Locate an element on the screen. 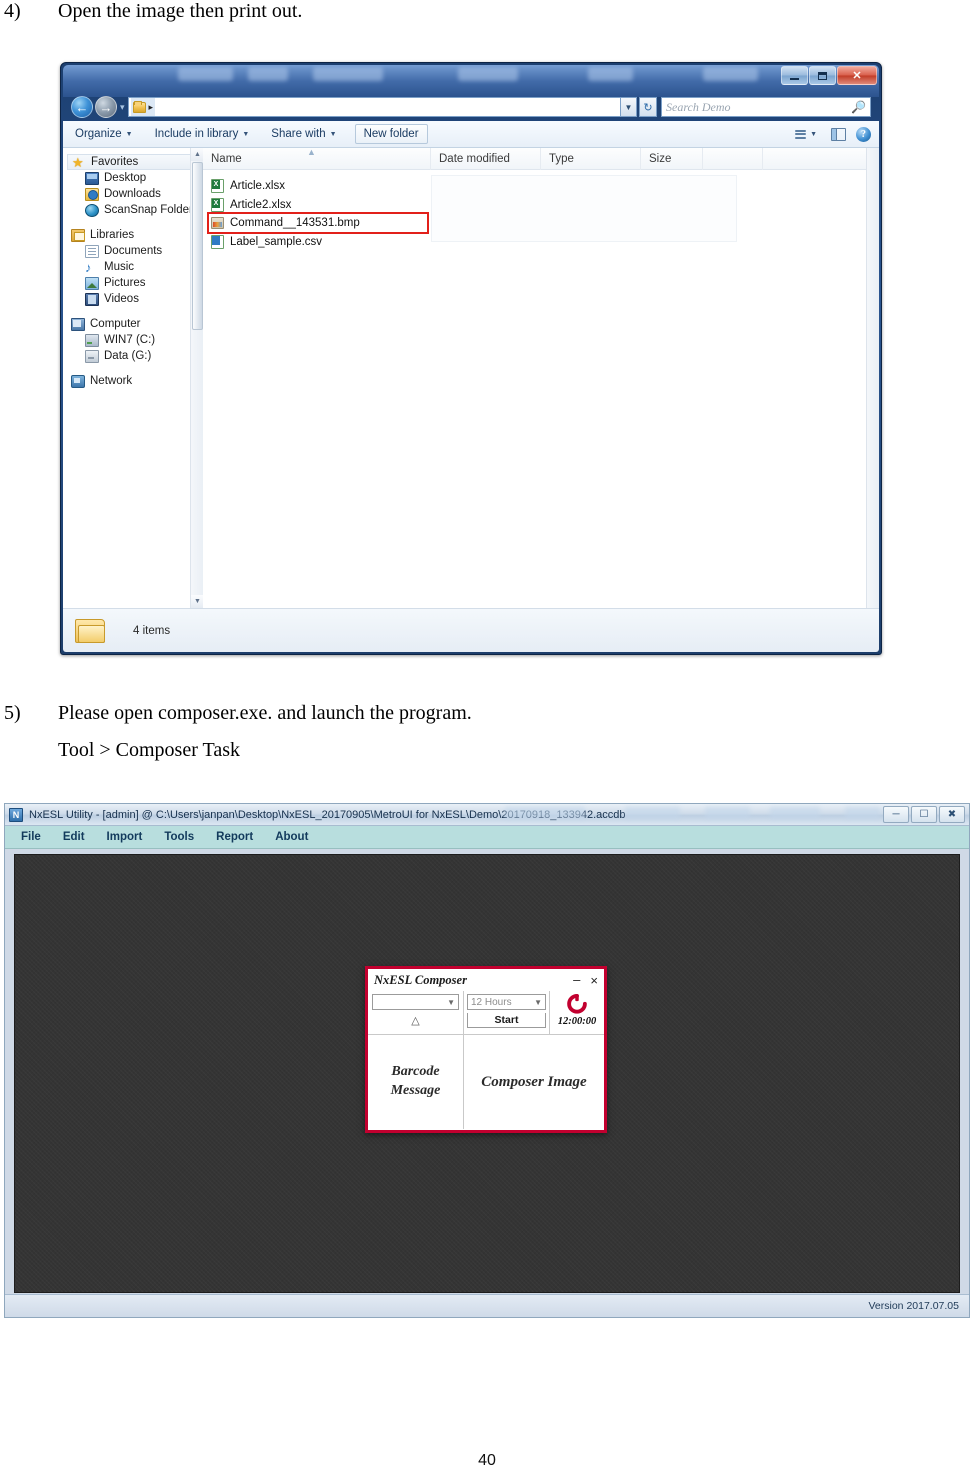 The image size is (974, 1484). minimize-button is located at coordinates (794, 75).